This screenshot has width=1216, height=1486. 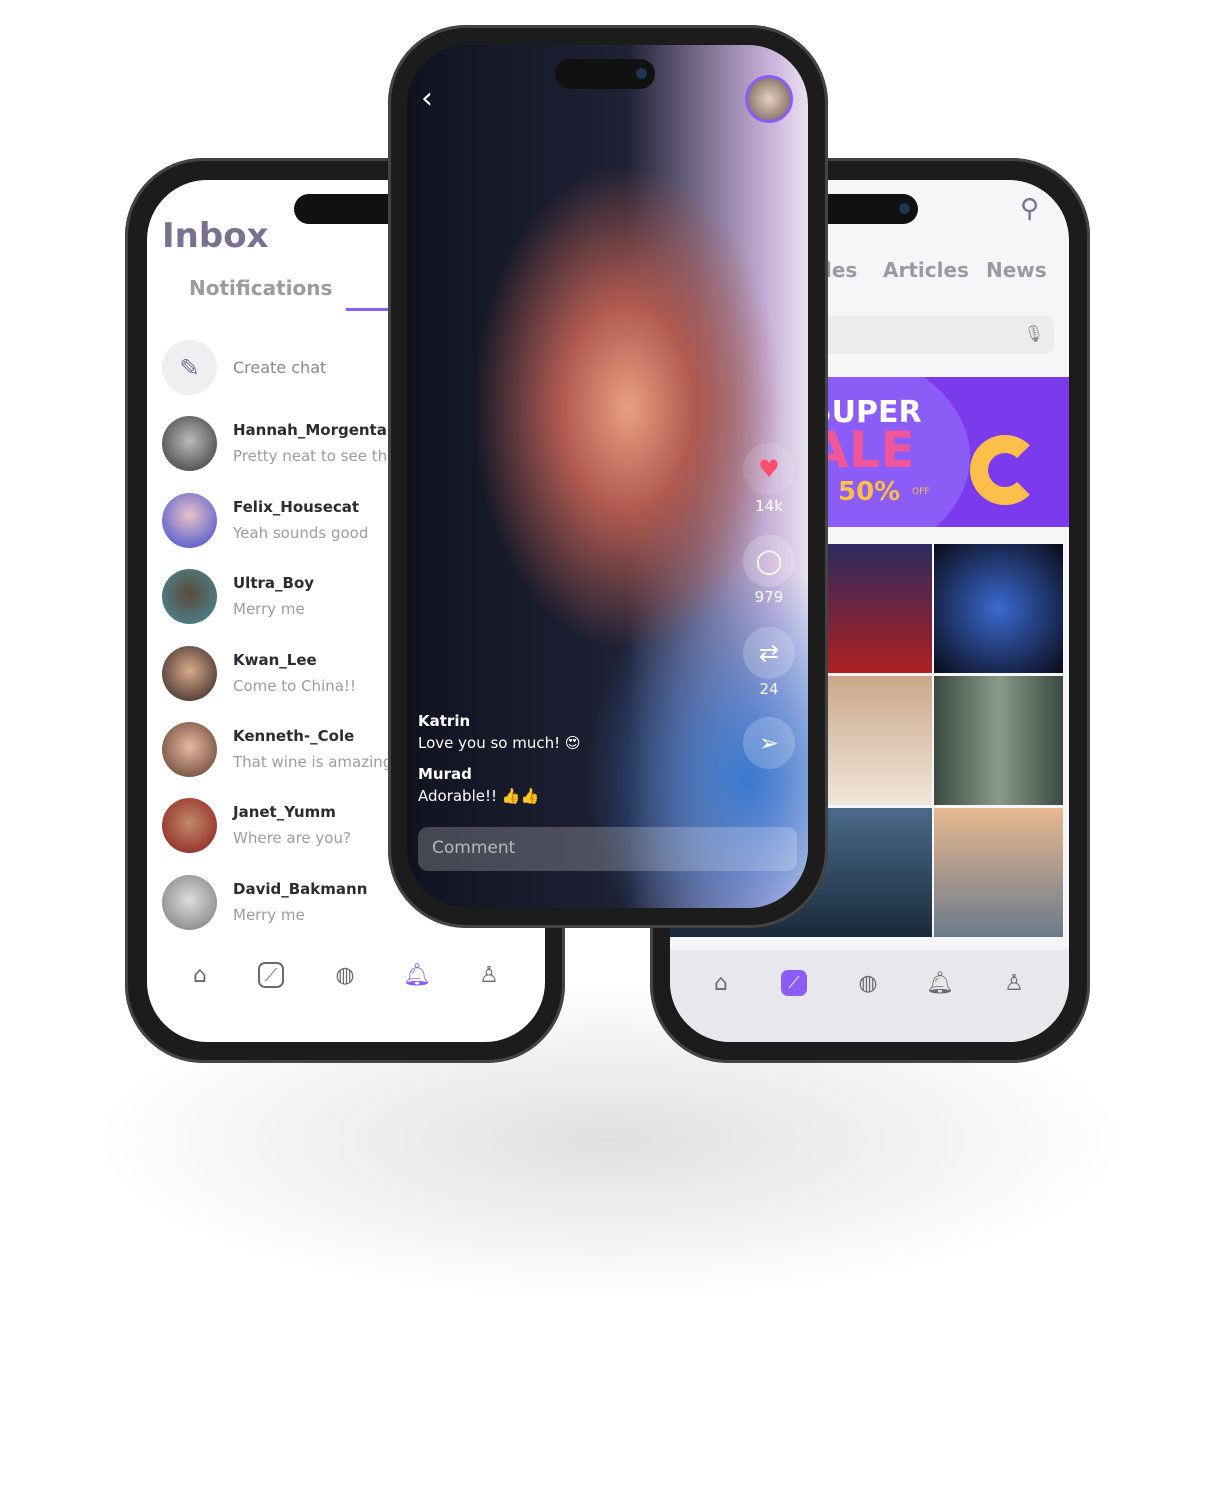 What do you see at coordinates (292, 838) in the screenshot?
I see `chat-message: Where are you?` at bounding box center [292, 838].